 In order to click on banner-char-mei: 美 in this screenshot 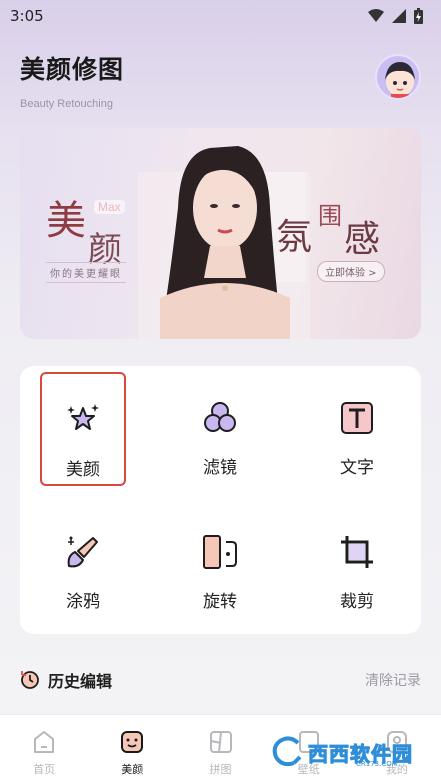, I will do `click(66, 221)`.